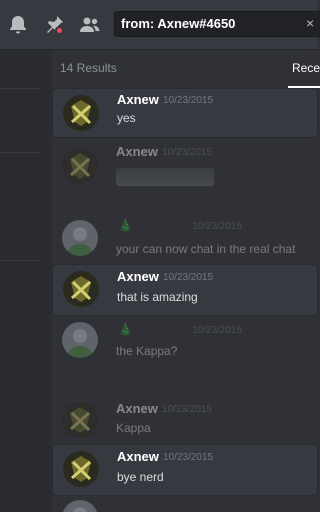 Image resolution: width=320 pixels, height=512 pixels. What do you see at coordinates (185, 113) in the screenshot?
I see `result-message: Axnew 10/23/2015 yes` at bounding box center [185, 113].